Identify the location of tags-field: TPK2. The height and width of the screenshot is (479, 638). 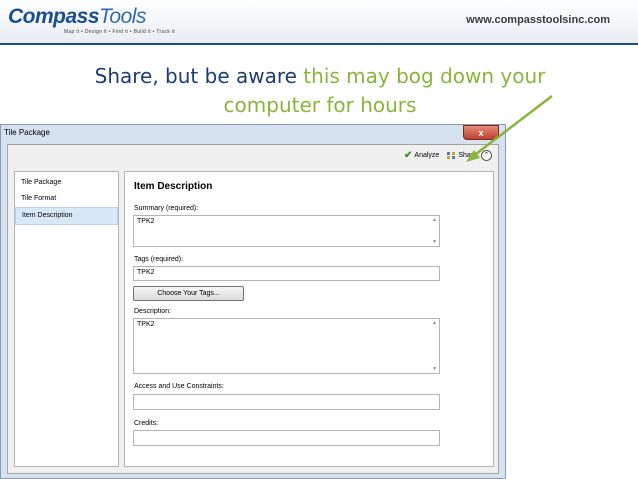
(286, 273).